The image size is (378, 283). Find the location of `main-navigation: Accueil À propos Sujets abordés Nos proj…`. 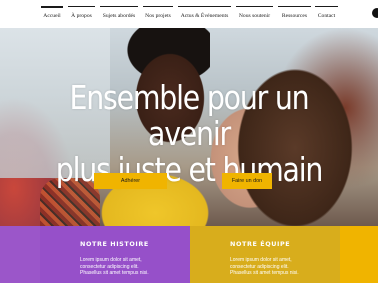

main-navigation: Accueil À propos Sujets abordés Nos proj… is located at coordinates (189, 14).